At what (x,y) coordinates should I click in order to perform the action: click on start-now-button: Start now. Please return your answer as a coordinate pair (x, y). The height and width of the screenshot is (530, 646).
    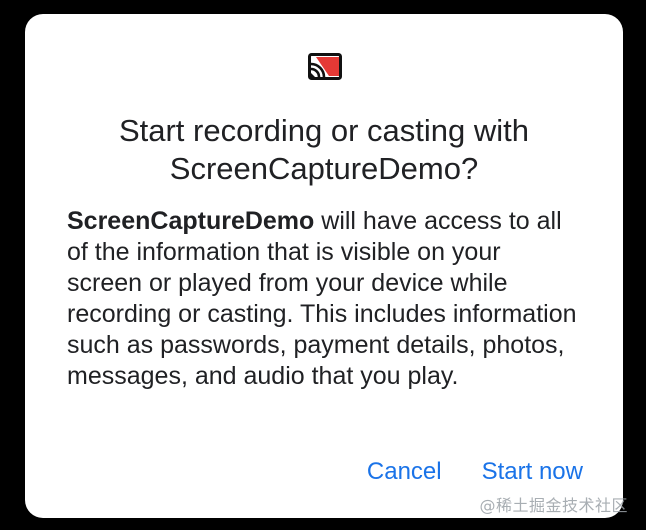
    Looking at the image, I should click on (532, 472).